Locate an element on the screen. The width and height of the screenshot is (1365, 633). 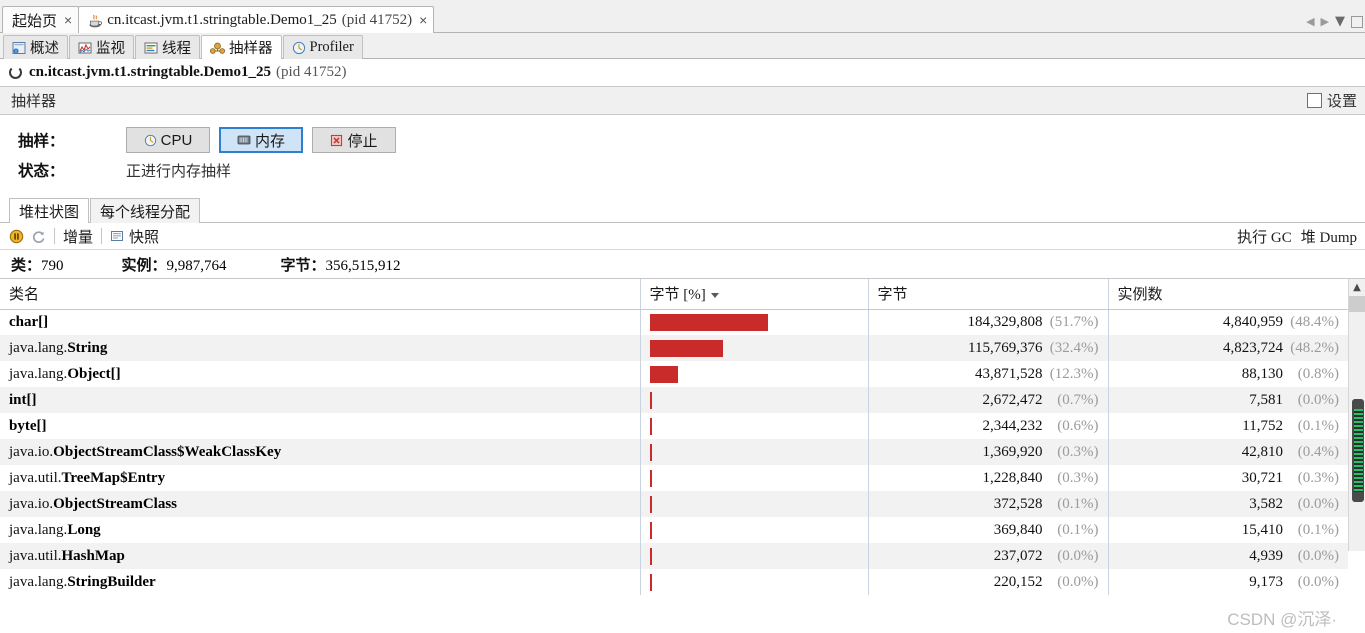
table-row: java.lang.Long 369,840 (0.1%) 15,410 (0.1%) is located at coordinates (674, 530).